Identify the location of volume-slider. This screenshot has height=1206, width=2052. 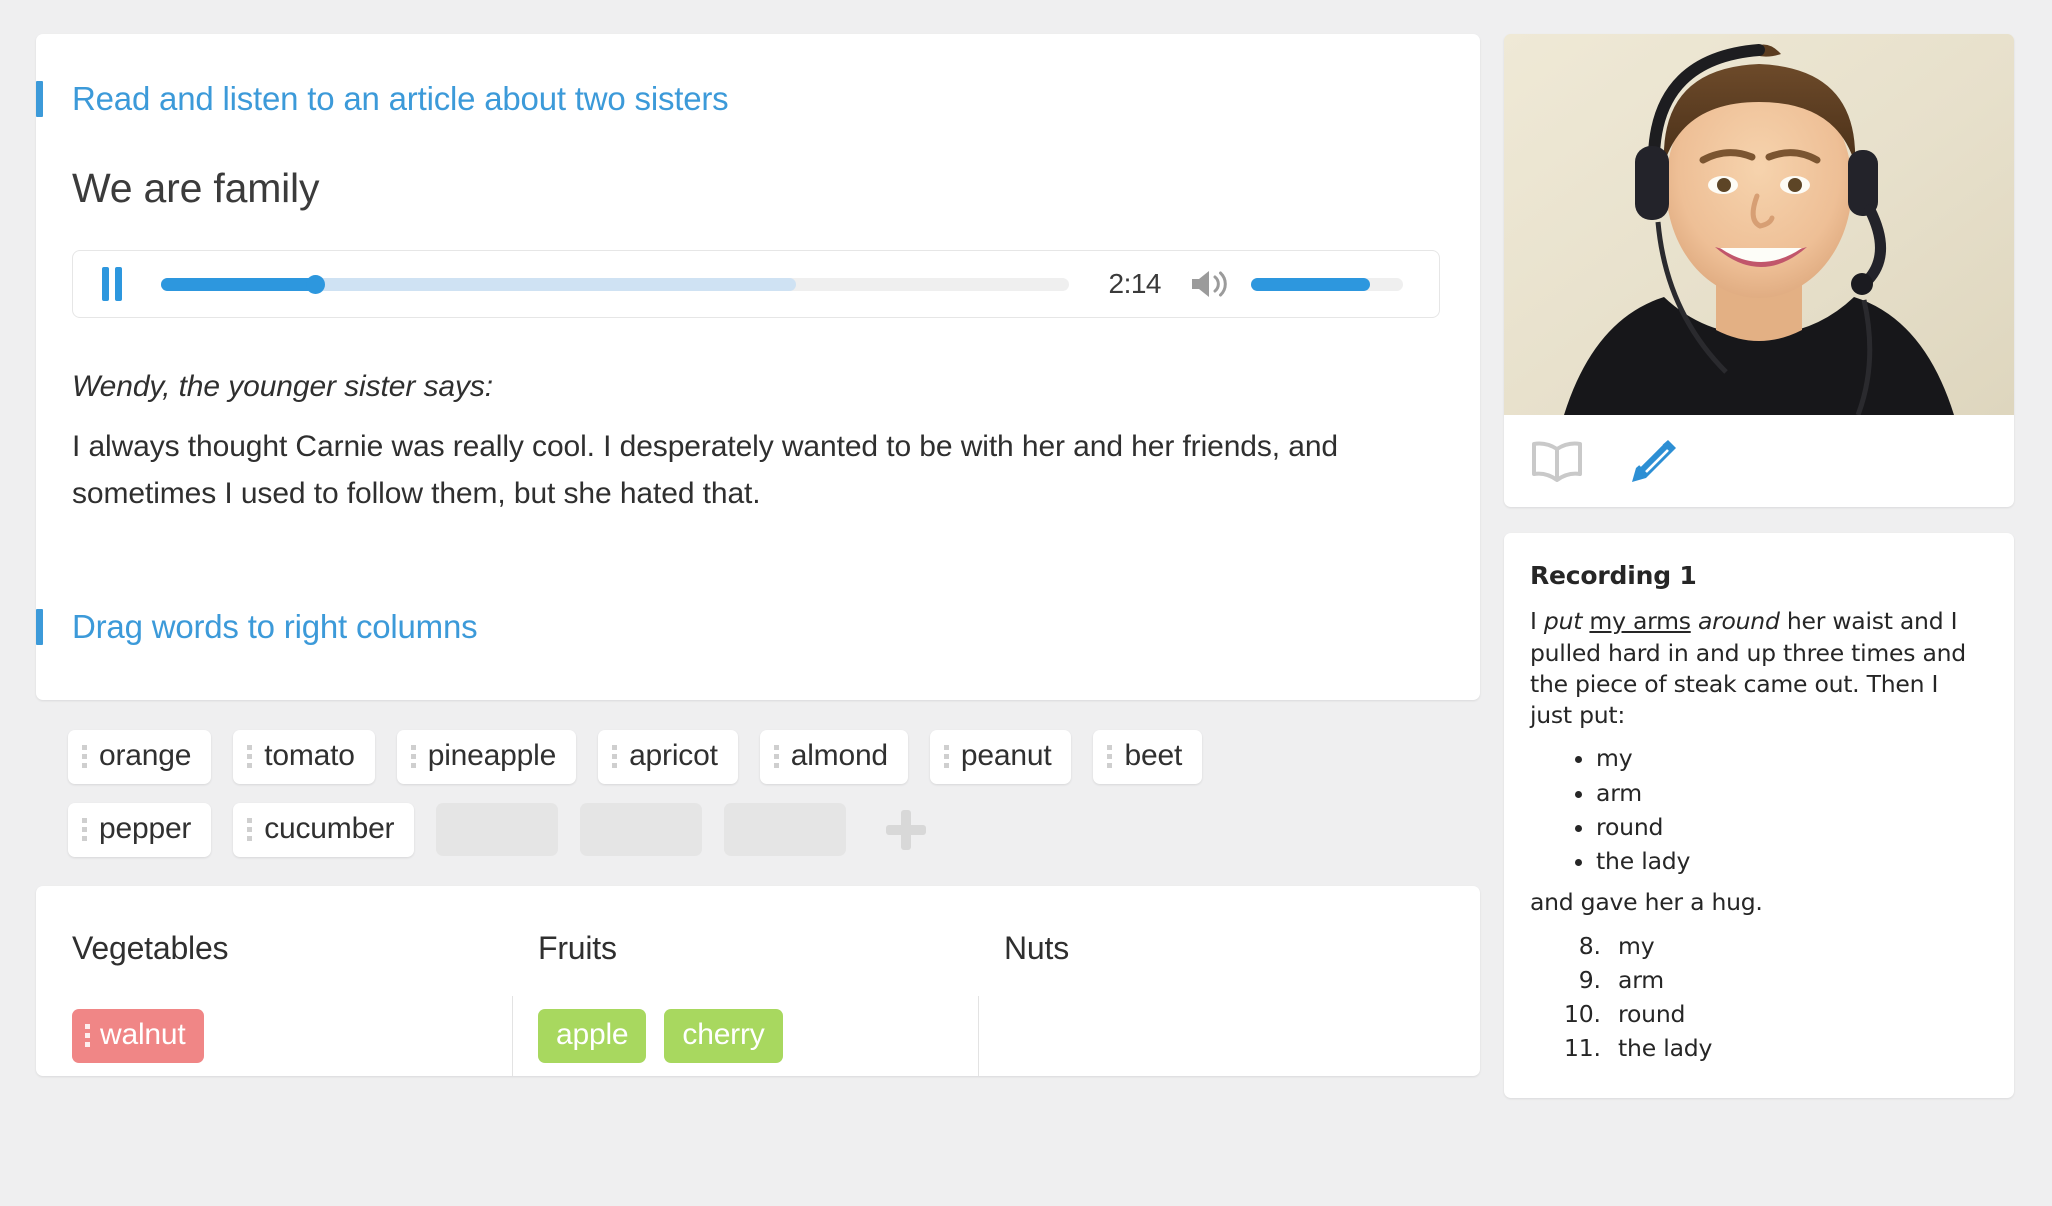
(1327, 284).